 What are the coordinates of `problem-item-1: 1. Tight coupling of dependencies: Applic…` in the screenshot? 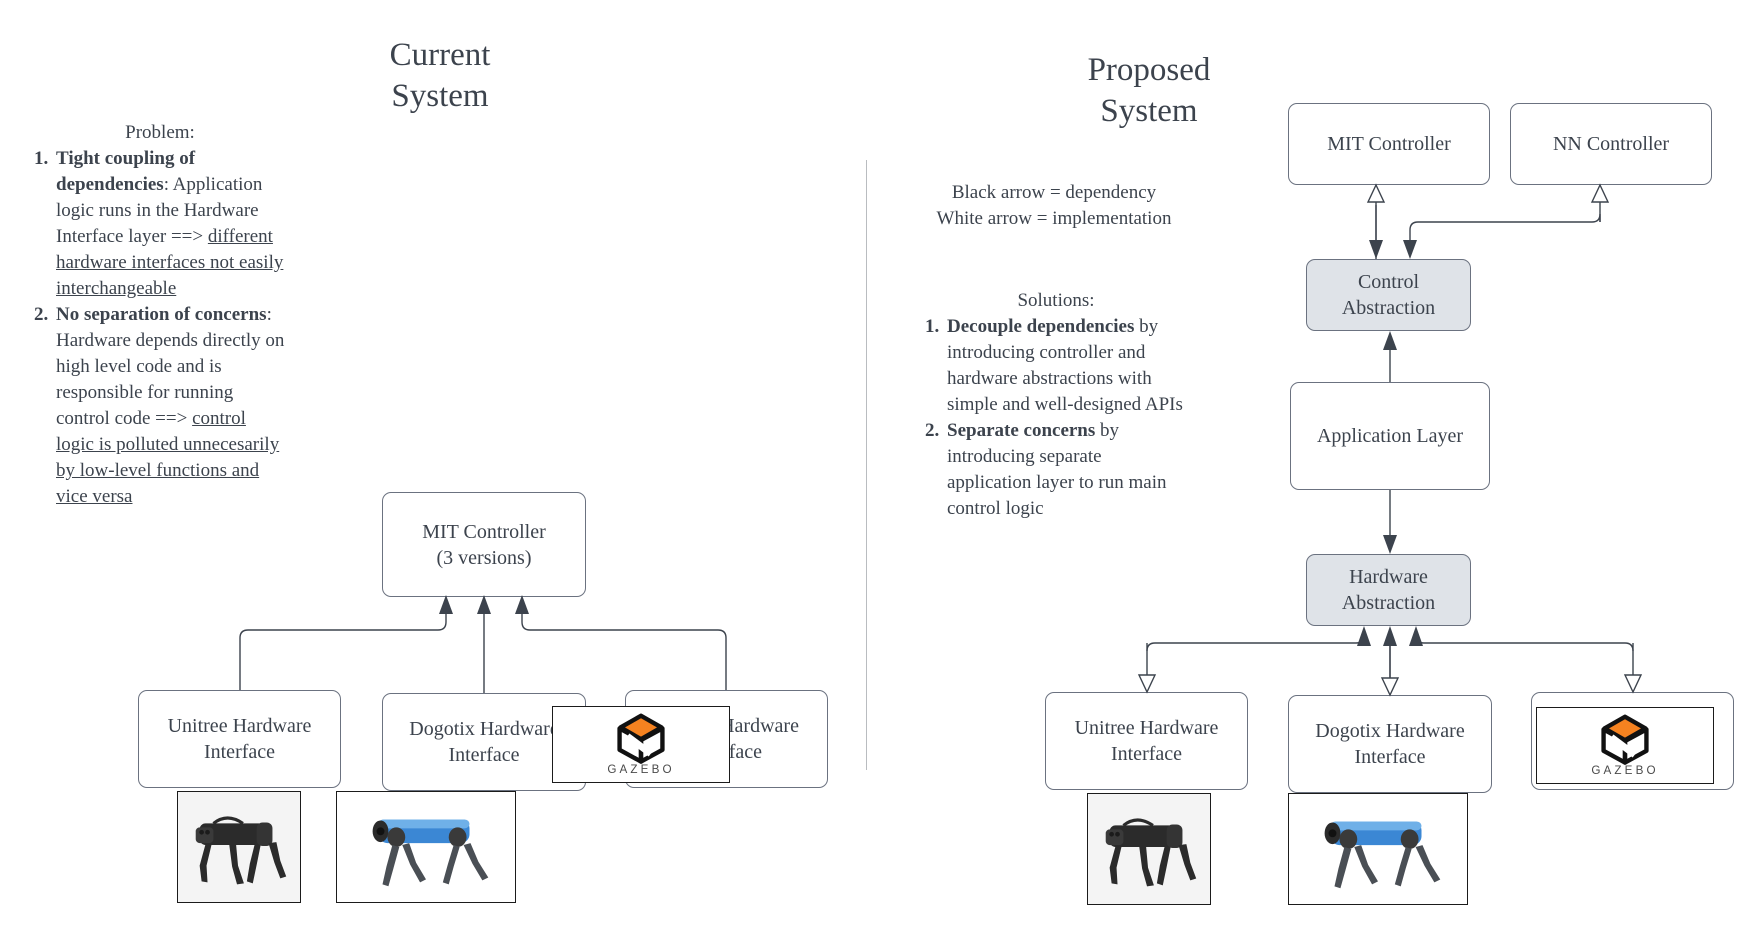 It's located at (160, 224).